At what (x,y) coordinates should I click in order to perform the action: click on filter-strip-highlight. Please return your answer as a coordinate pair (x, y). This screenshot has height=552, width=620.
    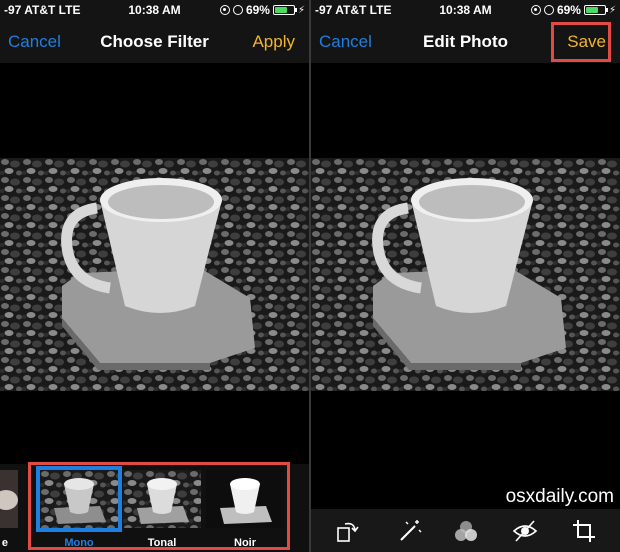
    Looking at the image, I should click on (159, 506).